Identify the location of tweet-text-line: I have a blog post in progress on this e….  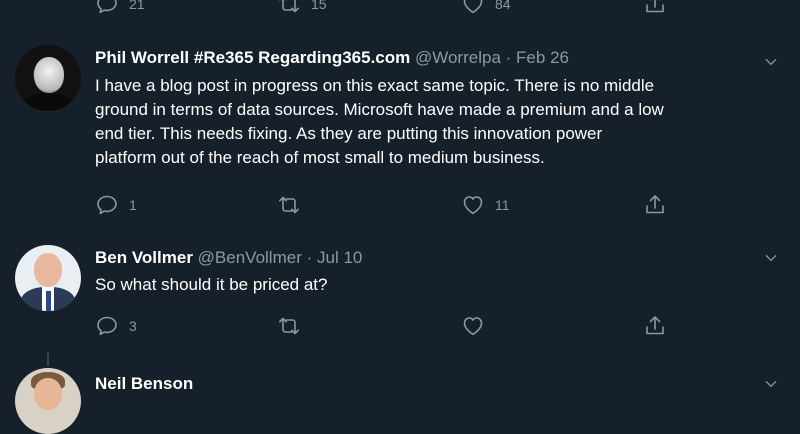
(375, 85).